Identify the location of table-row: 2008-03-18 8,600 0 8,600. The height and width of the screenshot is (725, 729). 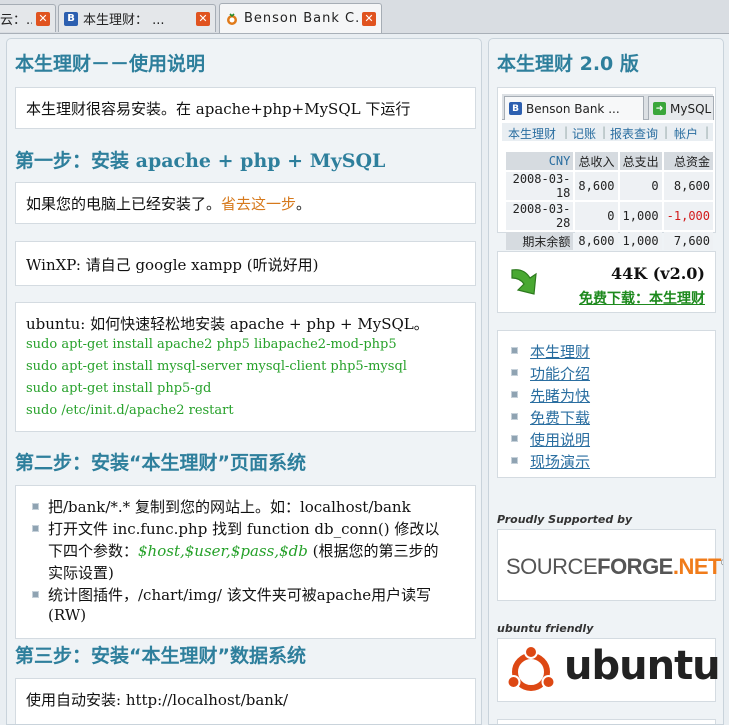
(609, 186).